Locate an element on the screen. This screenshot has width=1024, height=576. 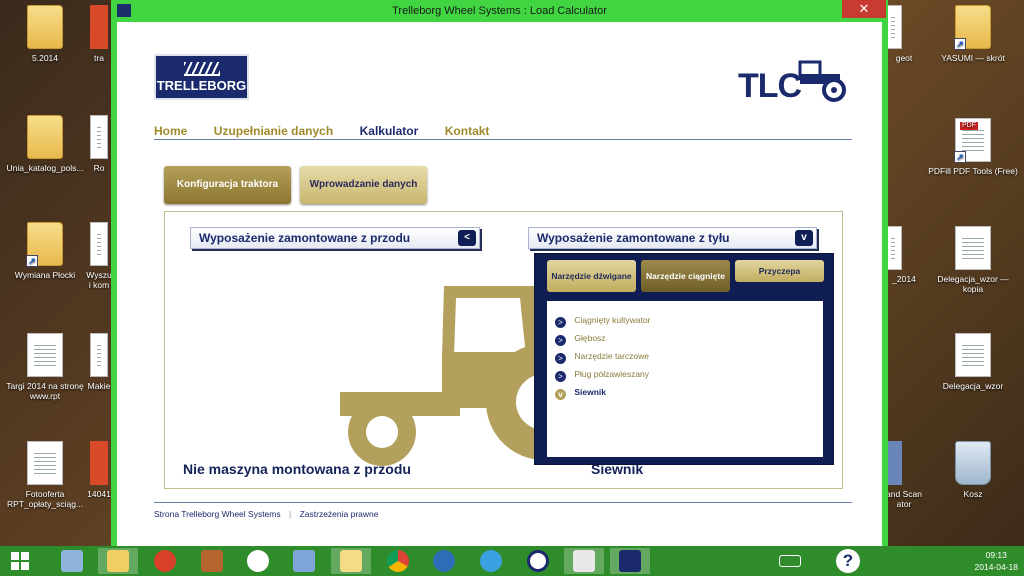
desktop-icon: and Scan ator is located at coordinates (904, 475).